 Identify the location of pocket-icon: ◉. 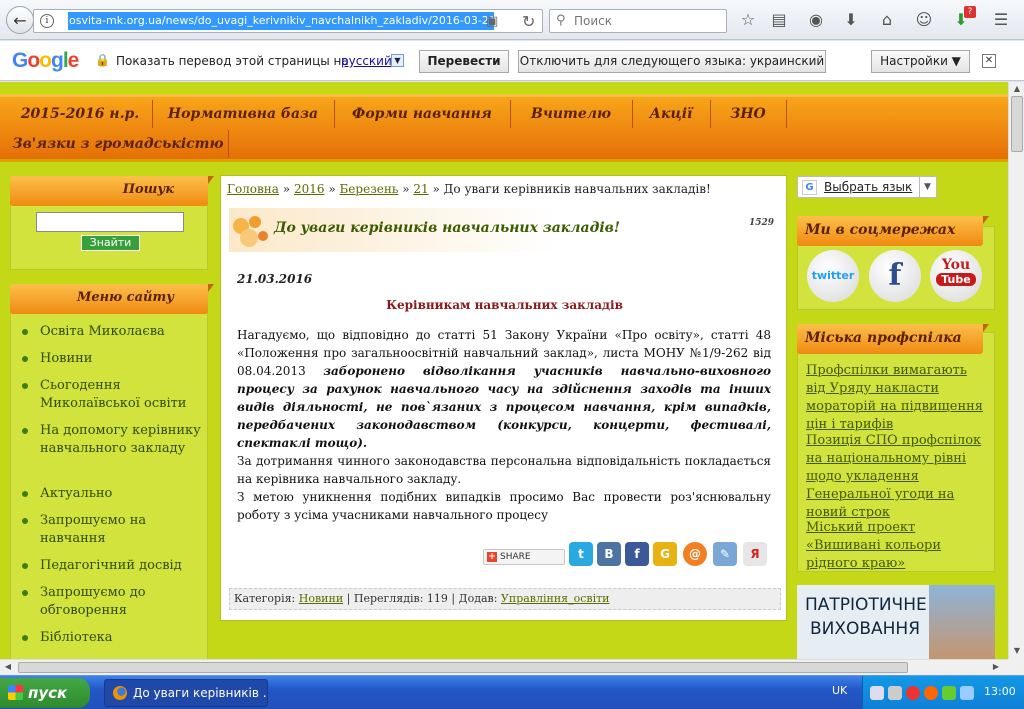
(816, 20).